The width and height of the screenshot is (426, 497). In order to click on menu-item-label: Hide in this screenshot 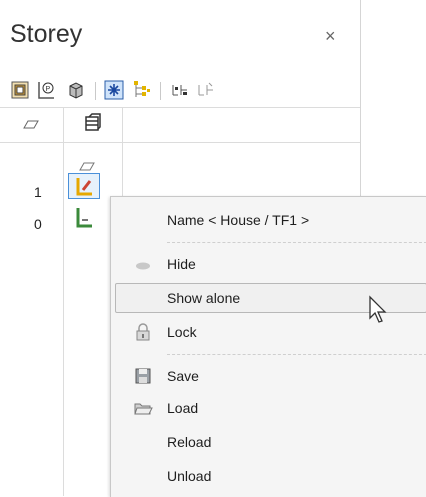, I will do `click(181, 264)`.